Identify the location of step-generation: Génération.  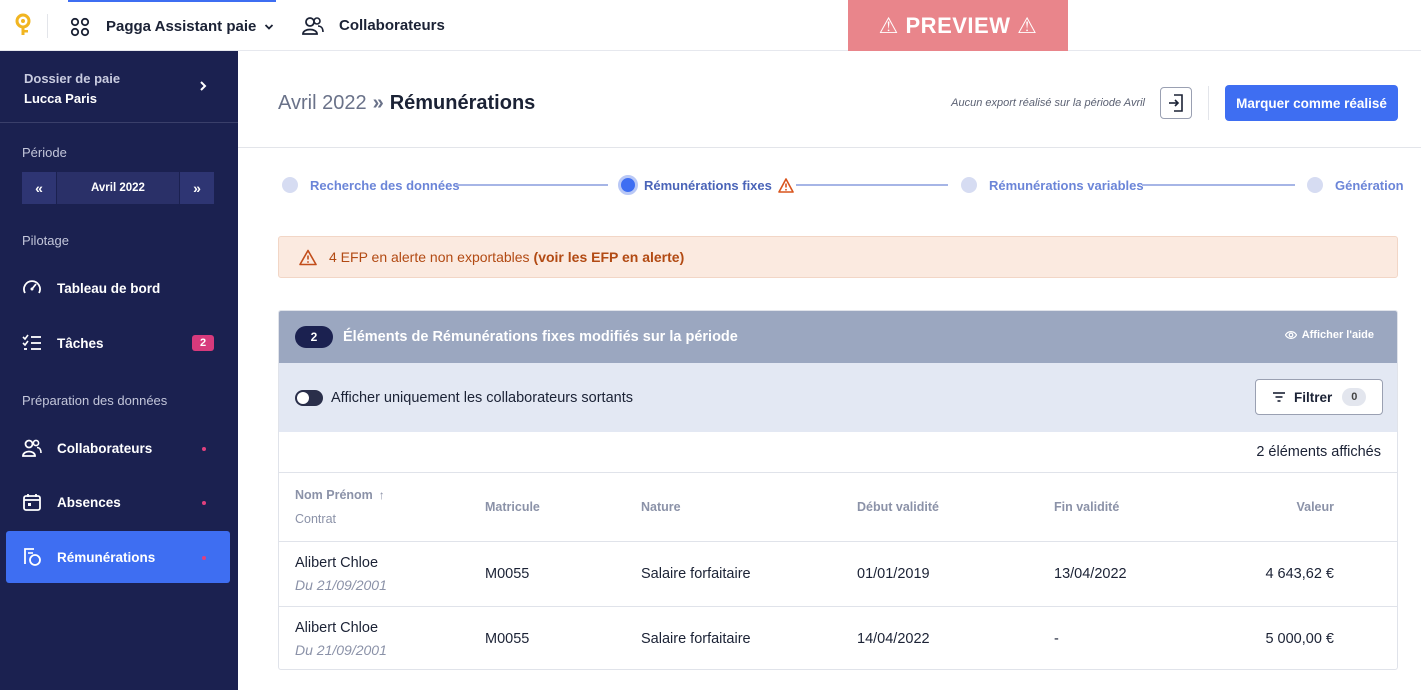
(1355, 185).